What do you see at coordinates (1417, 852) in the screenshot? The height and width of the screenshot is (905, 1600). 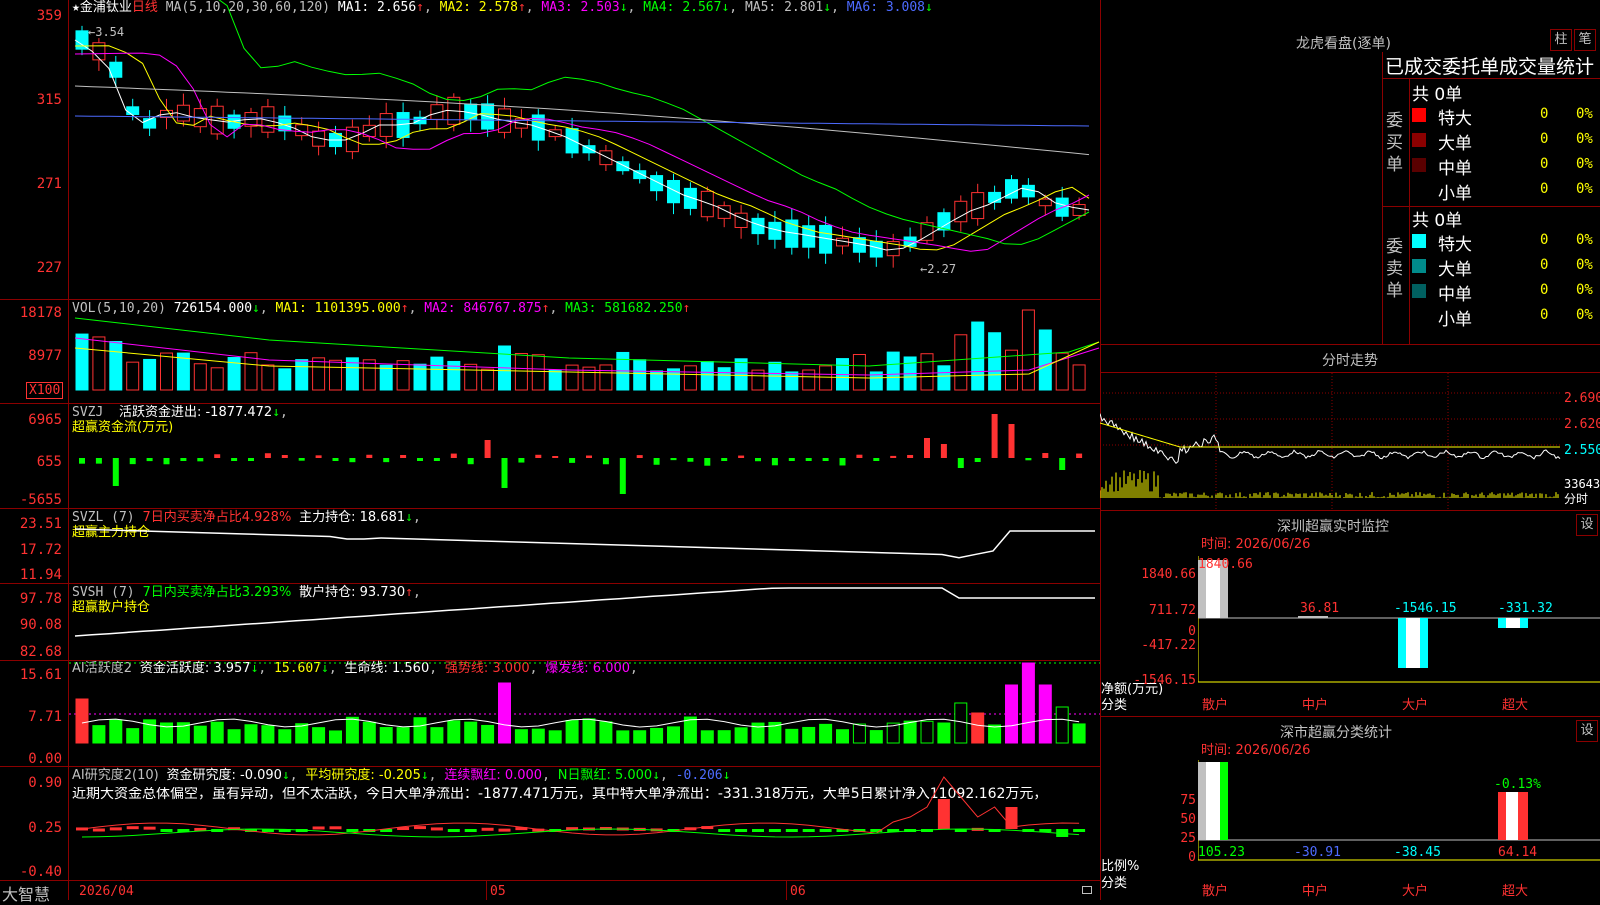 I see `large-value: -38.45` at bounding box center [1417, 852].